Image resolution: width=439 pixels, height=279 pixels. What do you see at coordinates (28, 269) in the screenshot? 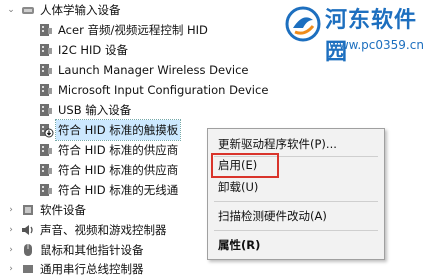
I see `usb-icon` at bounding box center [28, 269].